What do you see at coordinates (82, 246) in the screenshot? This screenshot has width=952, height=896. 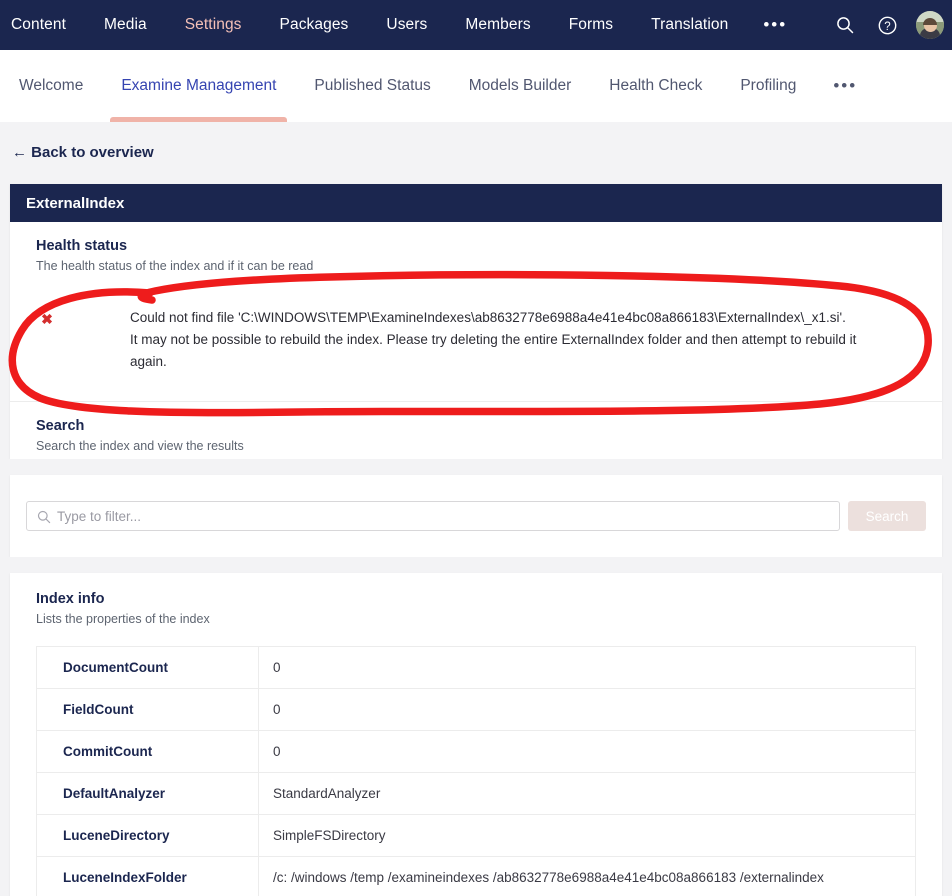 I see `health-status-title: Health status` at bounding box center [82, 246].